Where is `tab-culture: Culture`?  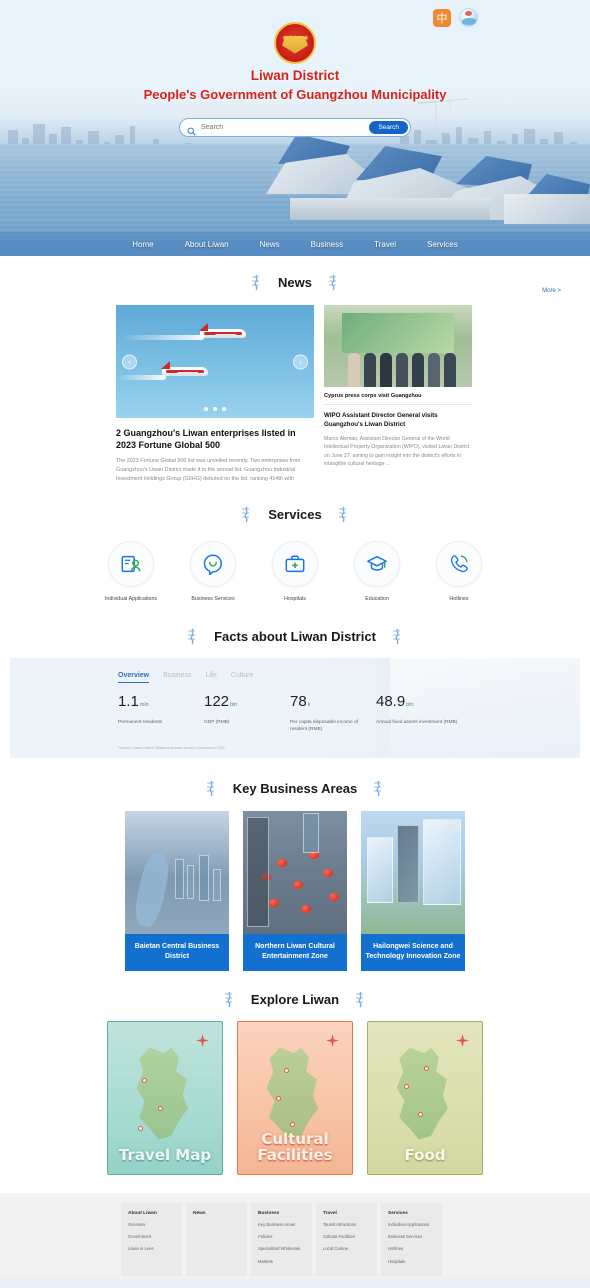
tab-culture: Culture is located at coordinates (242, 677).